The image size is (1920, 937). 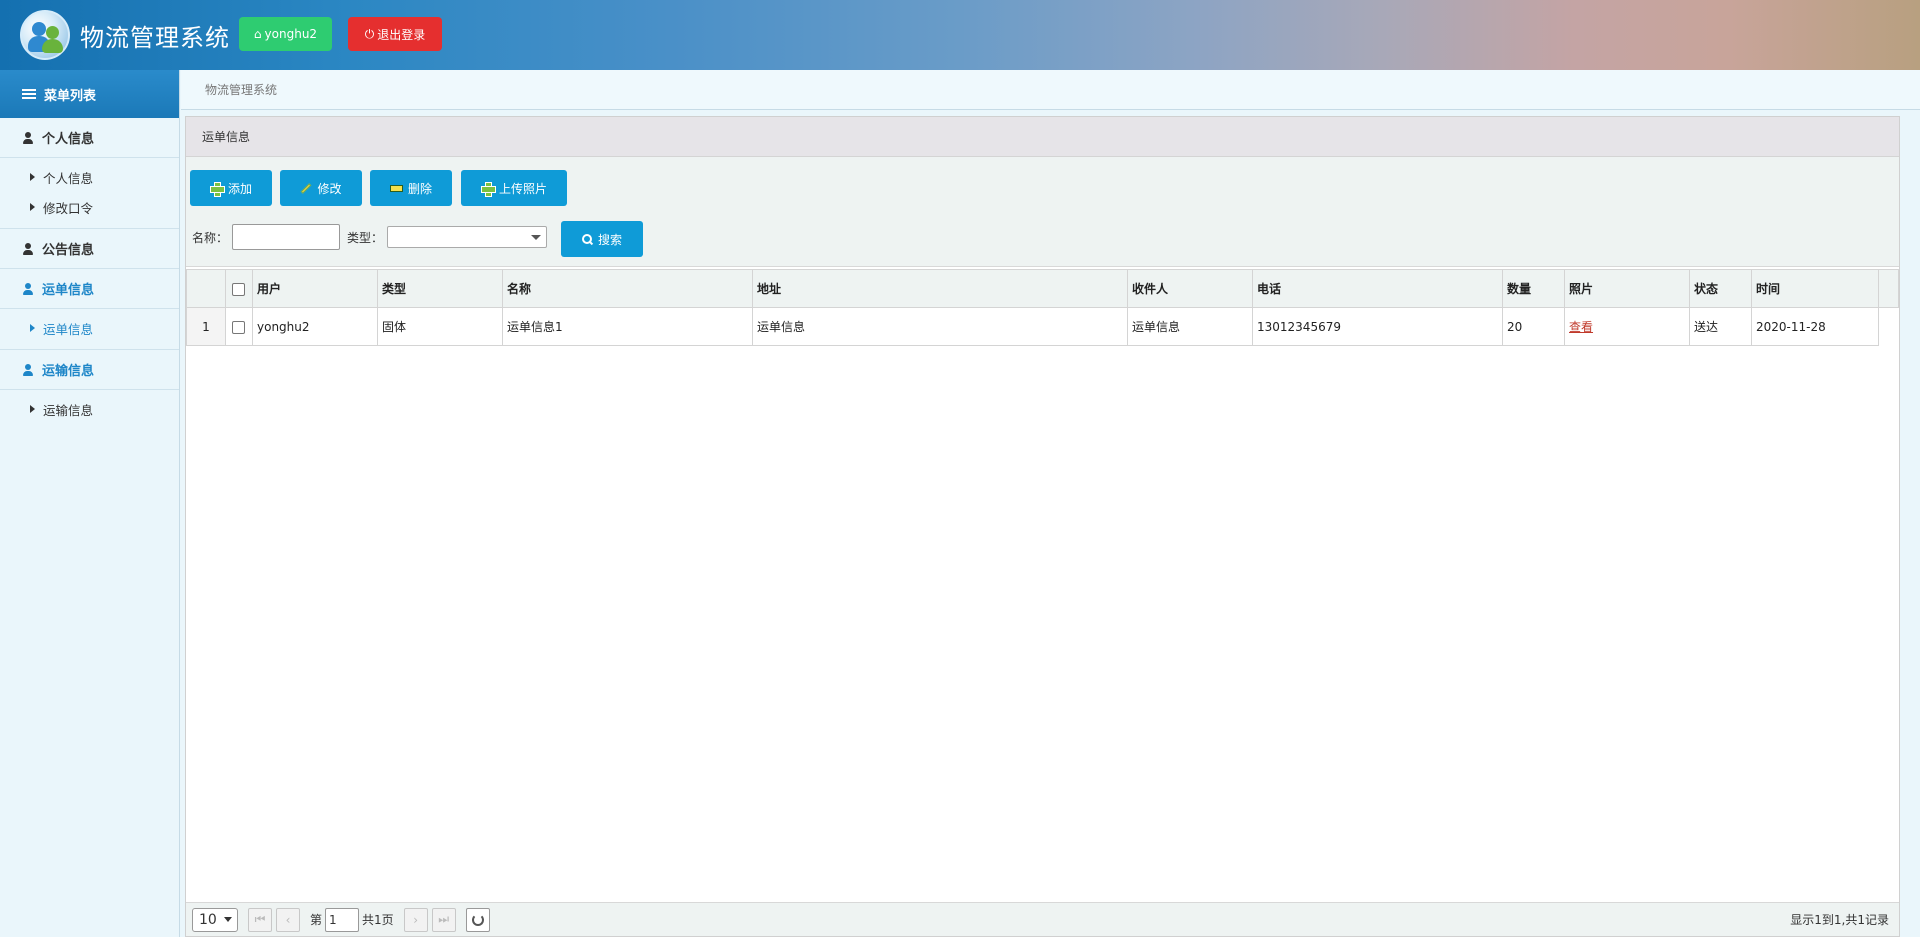 I want to click on type-label: 类型：, so click(x=365, y=237).